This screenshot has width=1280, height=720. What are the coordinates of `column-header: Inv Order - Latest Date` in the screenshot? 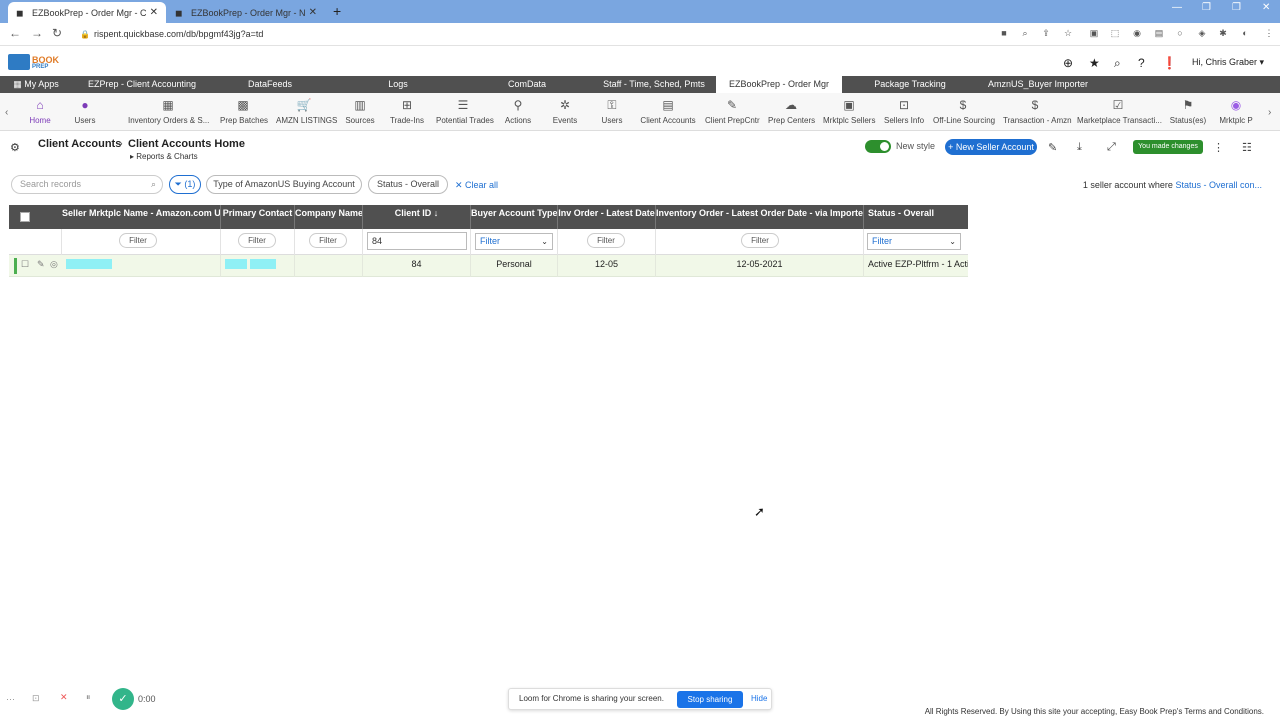 It's located at (607, 217).